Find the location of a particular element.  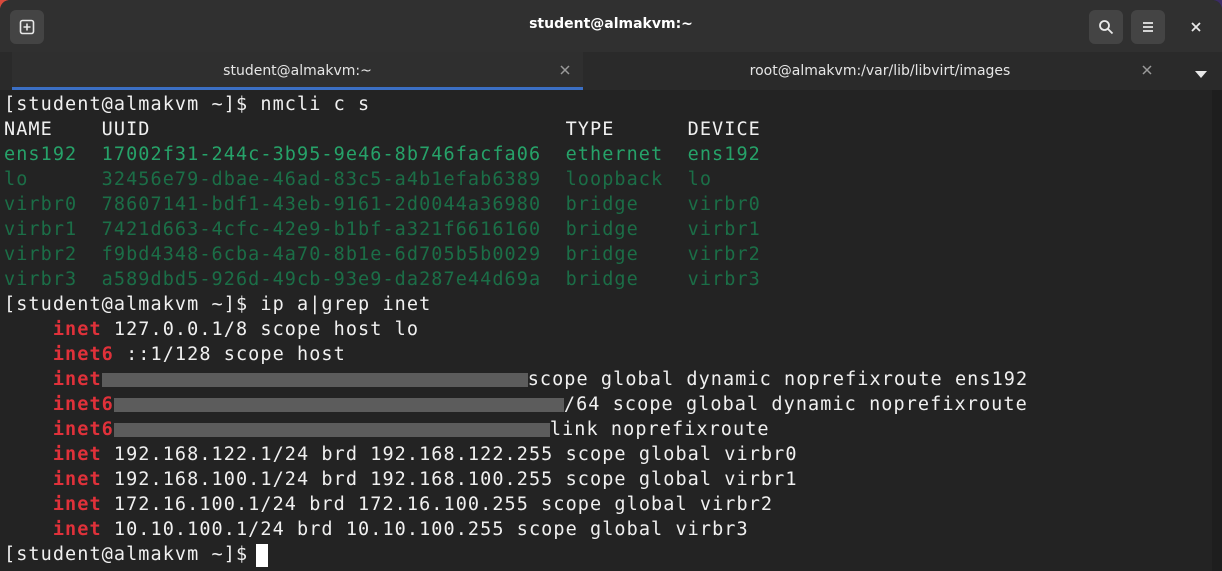

inet-line: inet 127.0.0.1/8 scope host lo is located at coordinates (211, 329).